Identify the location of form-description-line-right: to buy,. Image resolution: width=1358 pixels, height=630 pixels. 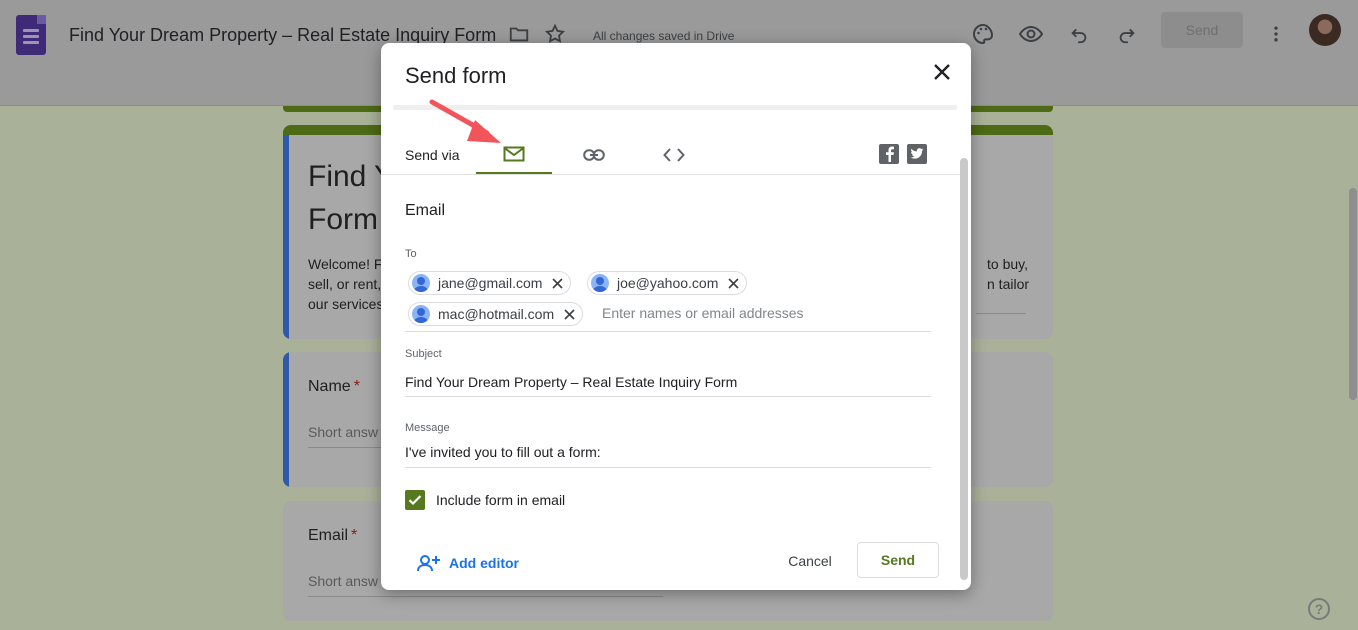
(1007, 264).